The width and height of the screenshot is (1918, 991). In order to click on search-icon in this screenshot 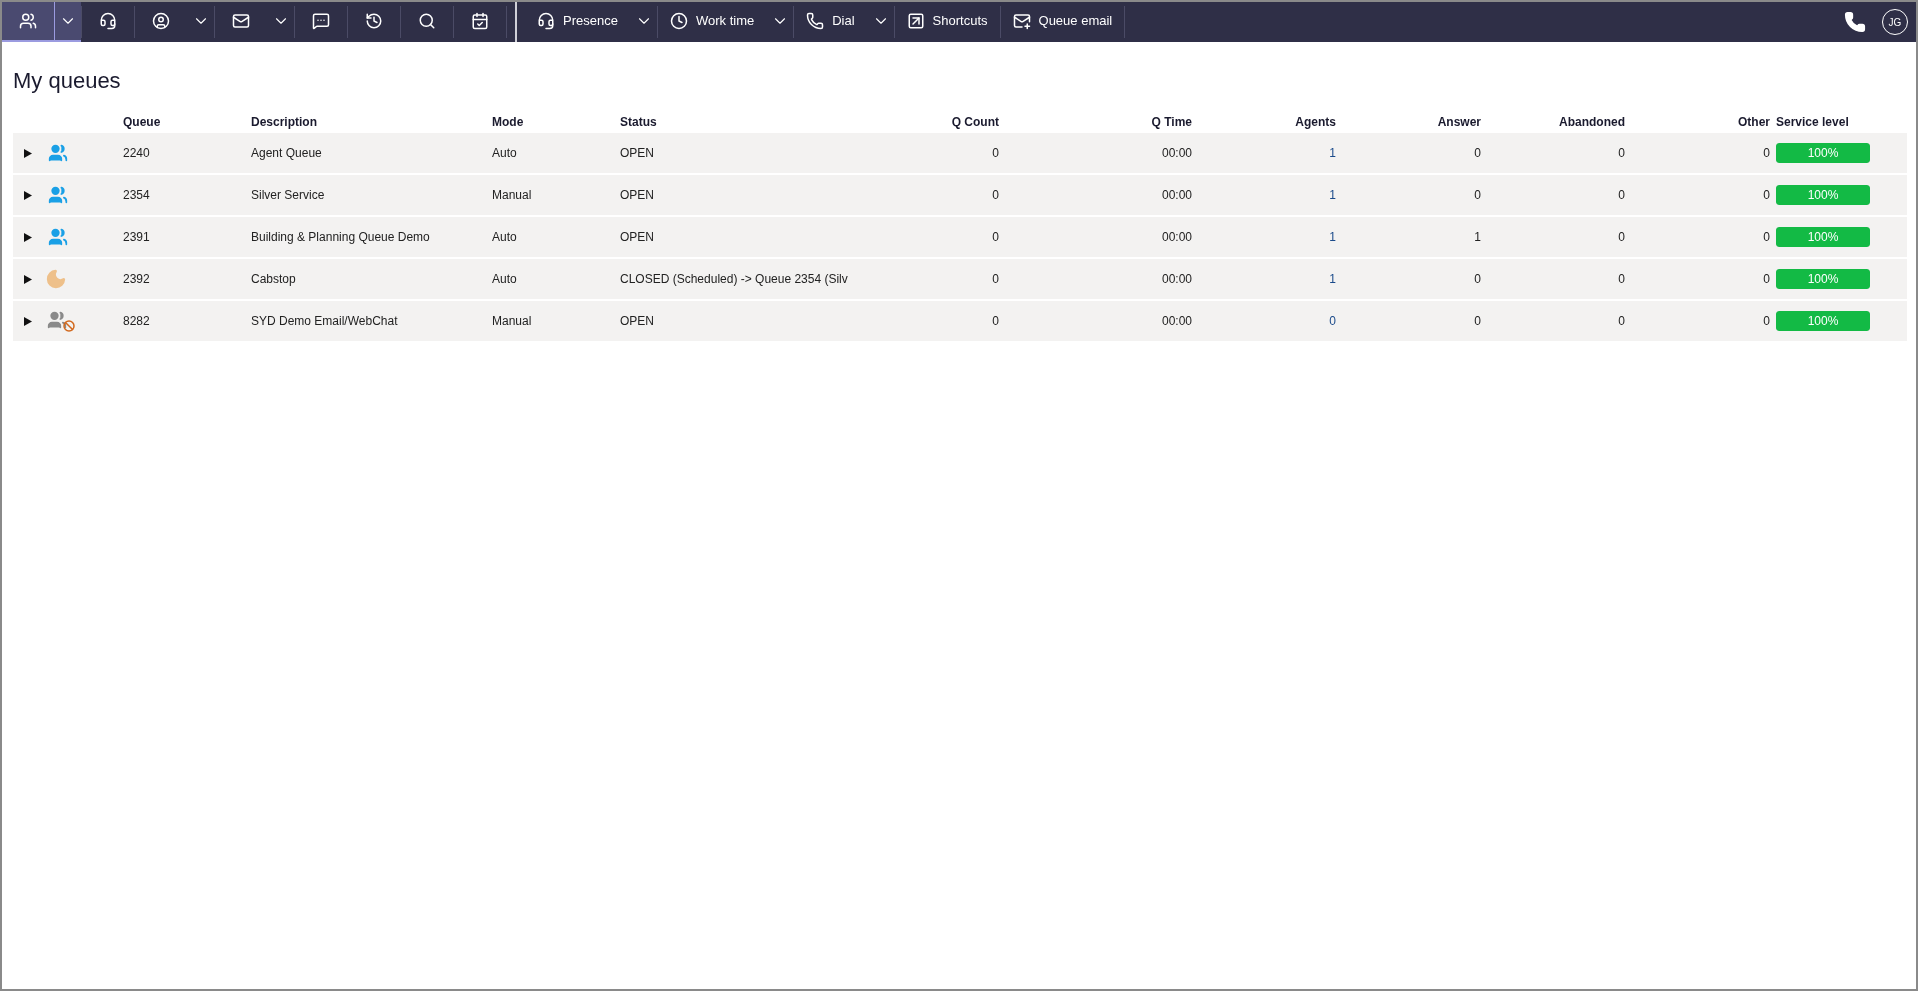, I will do `click(427, 21)`.